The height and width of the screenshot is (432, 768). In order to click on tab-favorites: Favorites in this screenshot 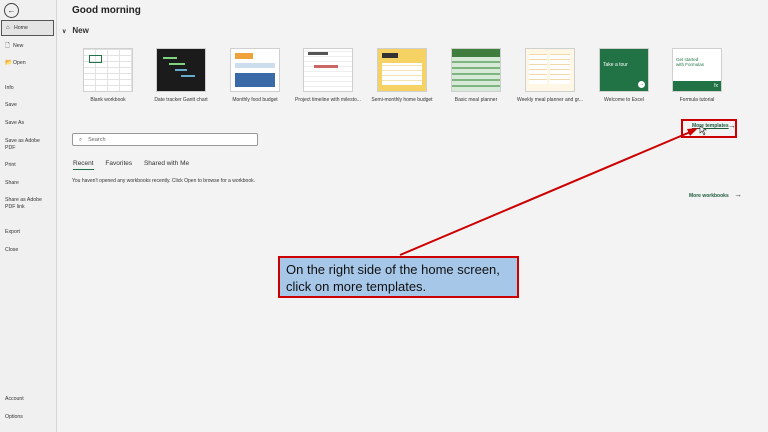, I will do `click(118, 163)`.